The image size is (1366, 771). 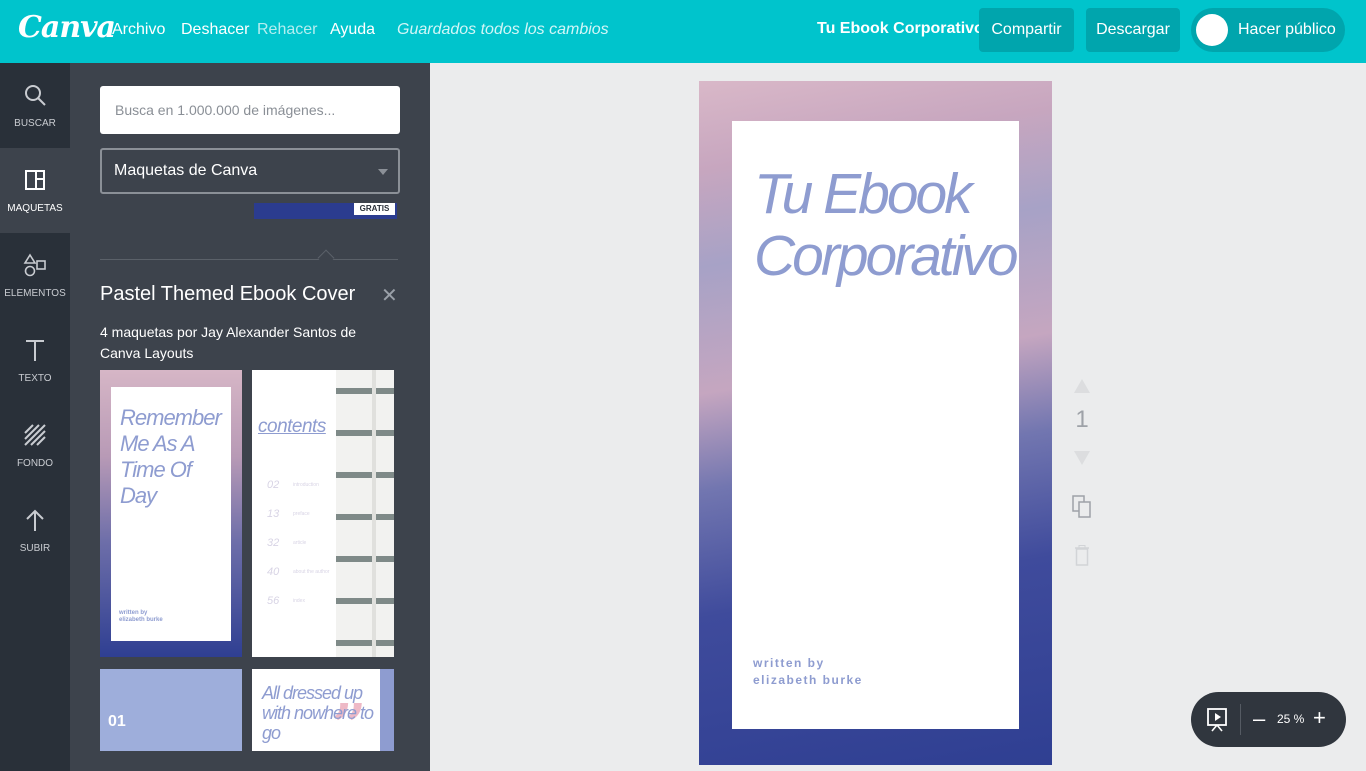 I want to click on move-page-down-icon, so click(x=1082, y=458).